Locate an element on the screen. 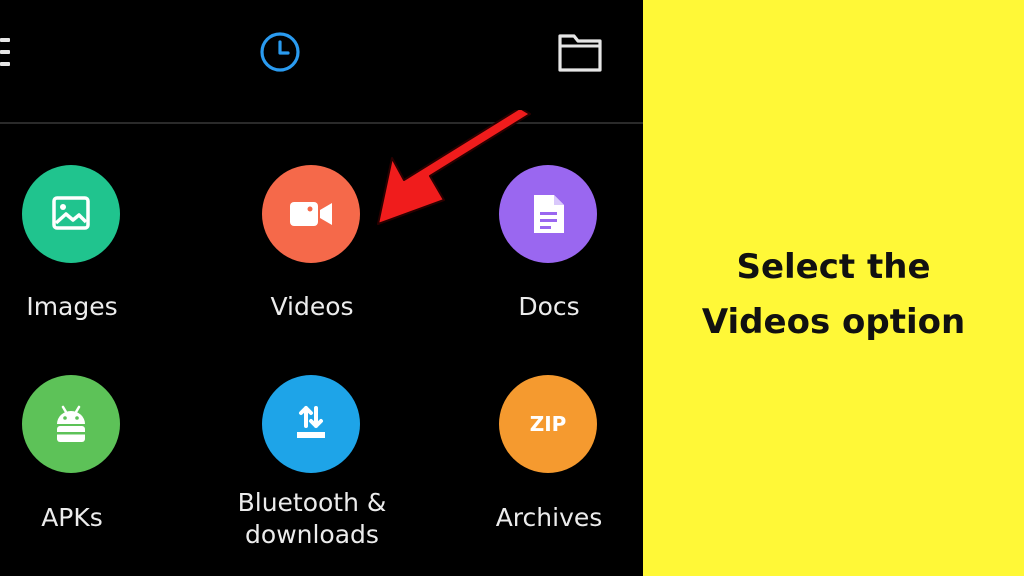 This screenshot has width=1024, height=576. apks-icon-circle is located at coordinates (71, 424).